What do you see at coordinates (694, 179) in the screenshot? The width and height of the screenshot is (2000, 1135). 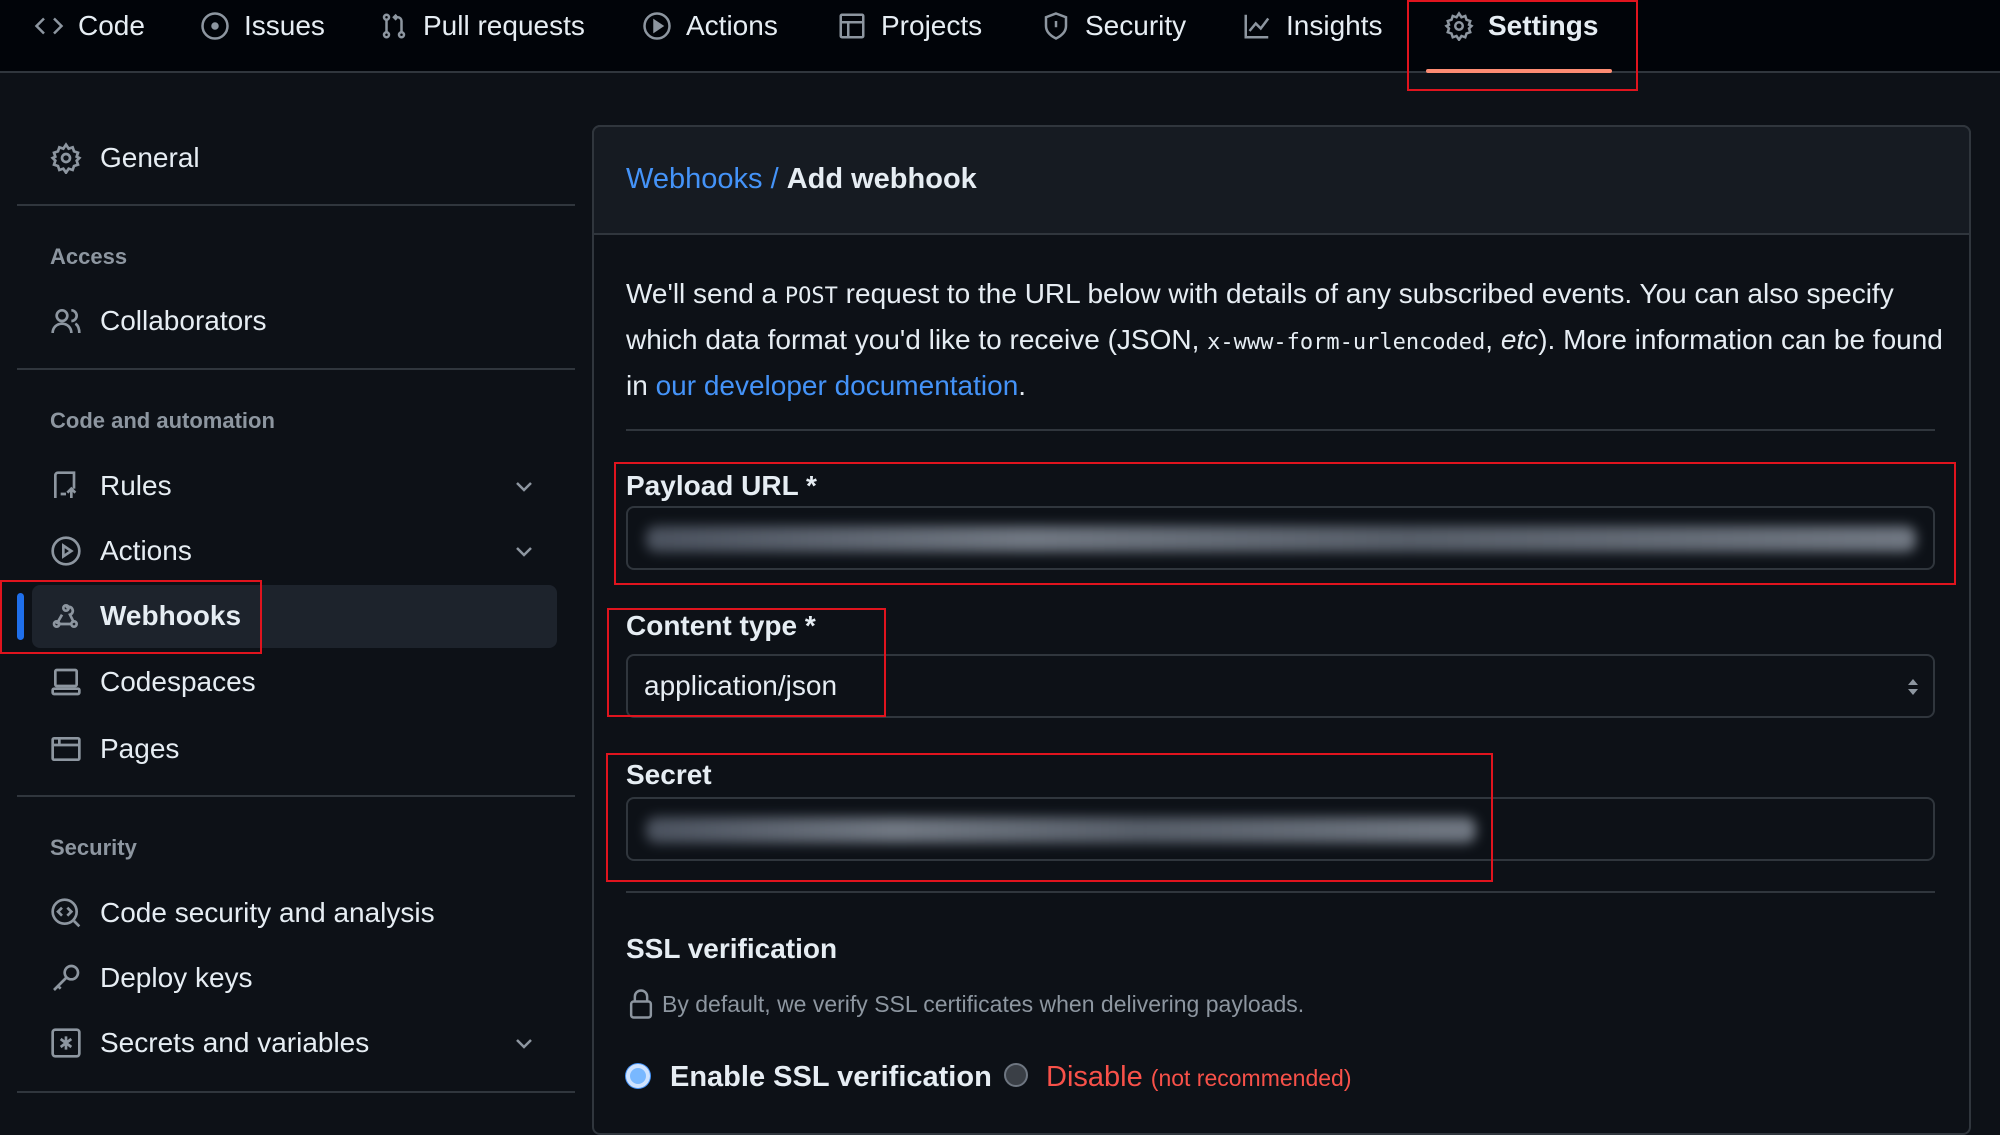 I see `breadcrumb-webhooks-link: Webhooks` at bounding box center [694, 179].